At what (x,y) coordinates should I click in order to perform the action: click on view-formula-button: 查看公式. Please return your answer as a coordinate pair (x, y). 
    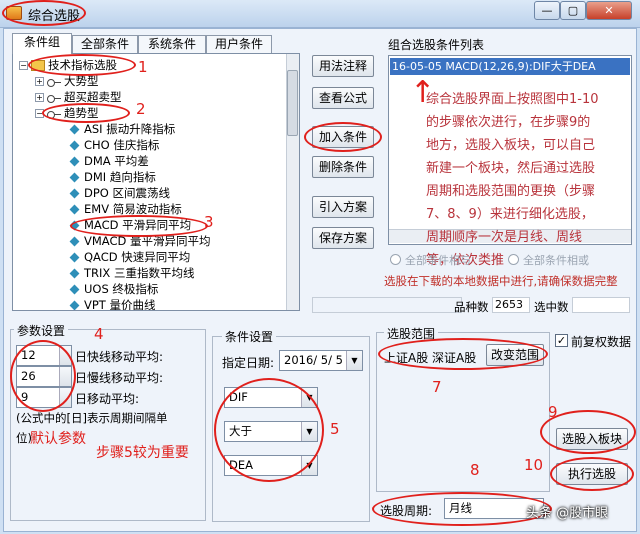
    Looking at the image, I should click on (343, 98).